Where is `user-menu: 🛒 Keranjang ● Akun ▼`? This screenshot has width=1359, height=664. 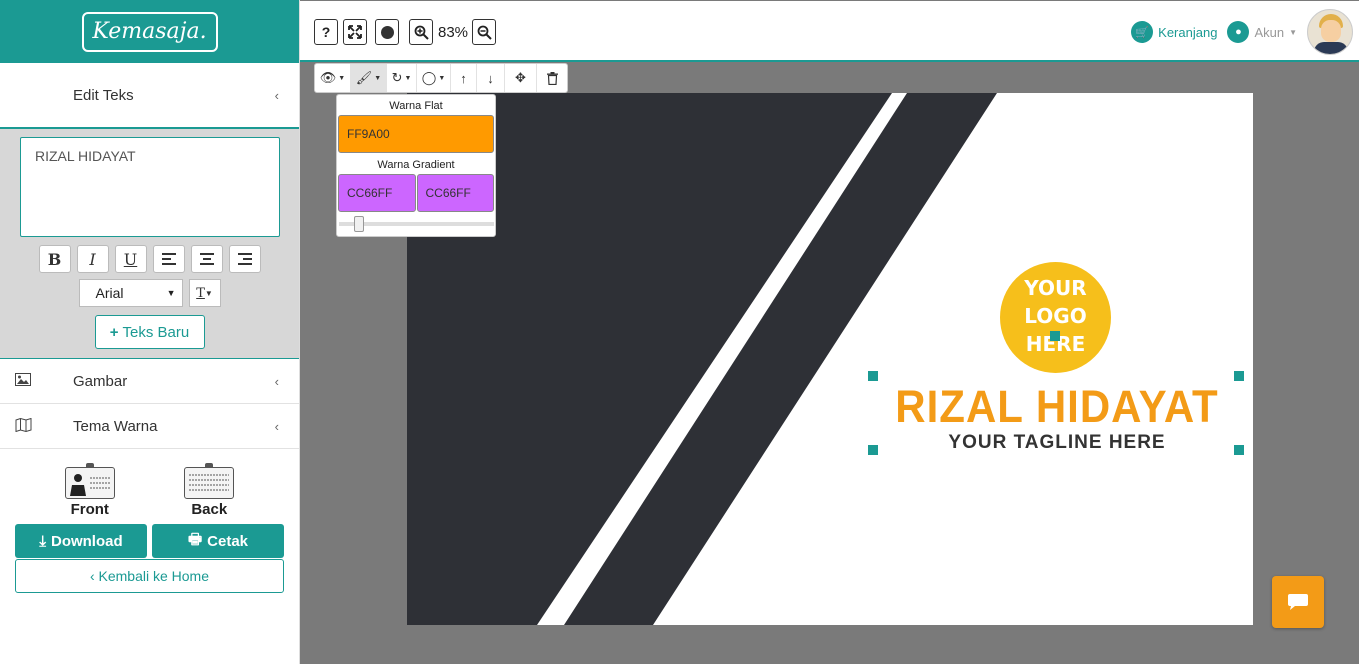
user-menu: 🛒 Keranjang ● Akun ▼ is located at coordinates (1242, 32).